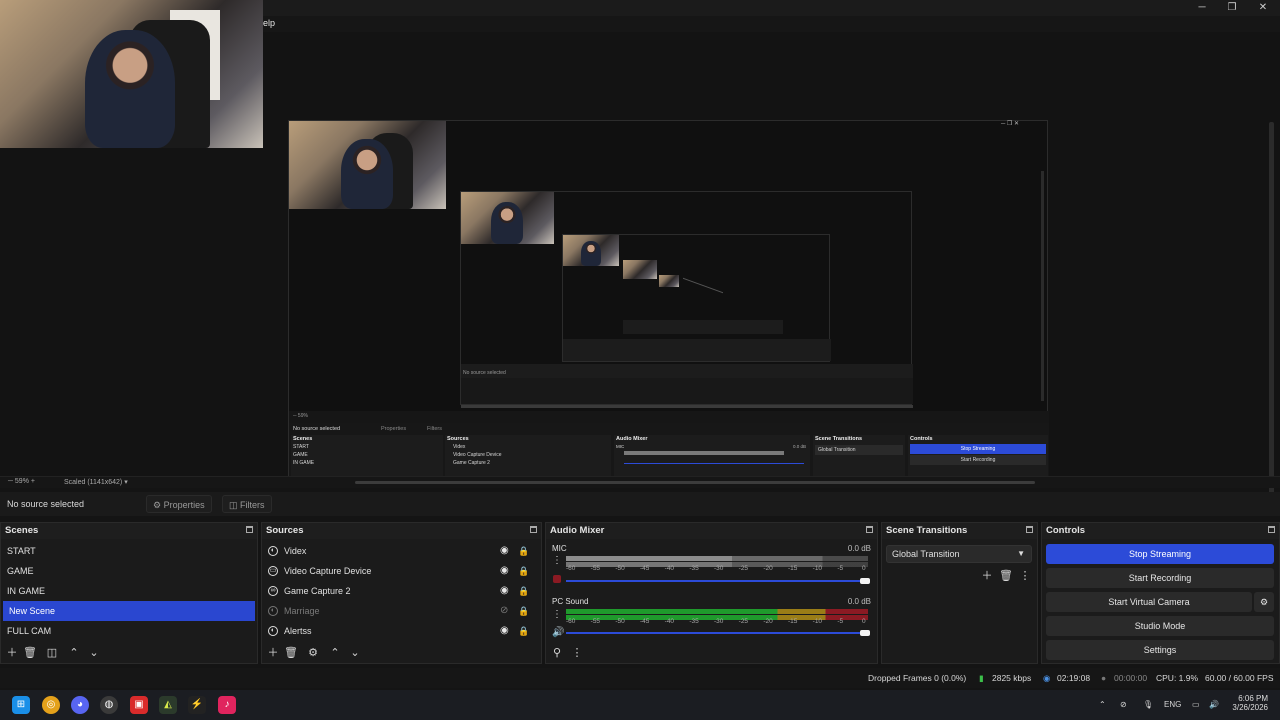 This screenshot has height=720, width=1280. What do you see at coordinates (168, 705) in the screenshot?
I see `app-icon-green: ◭` at bounding box center [168, 705].